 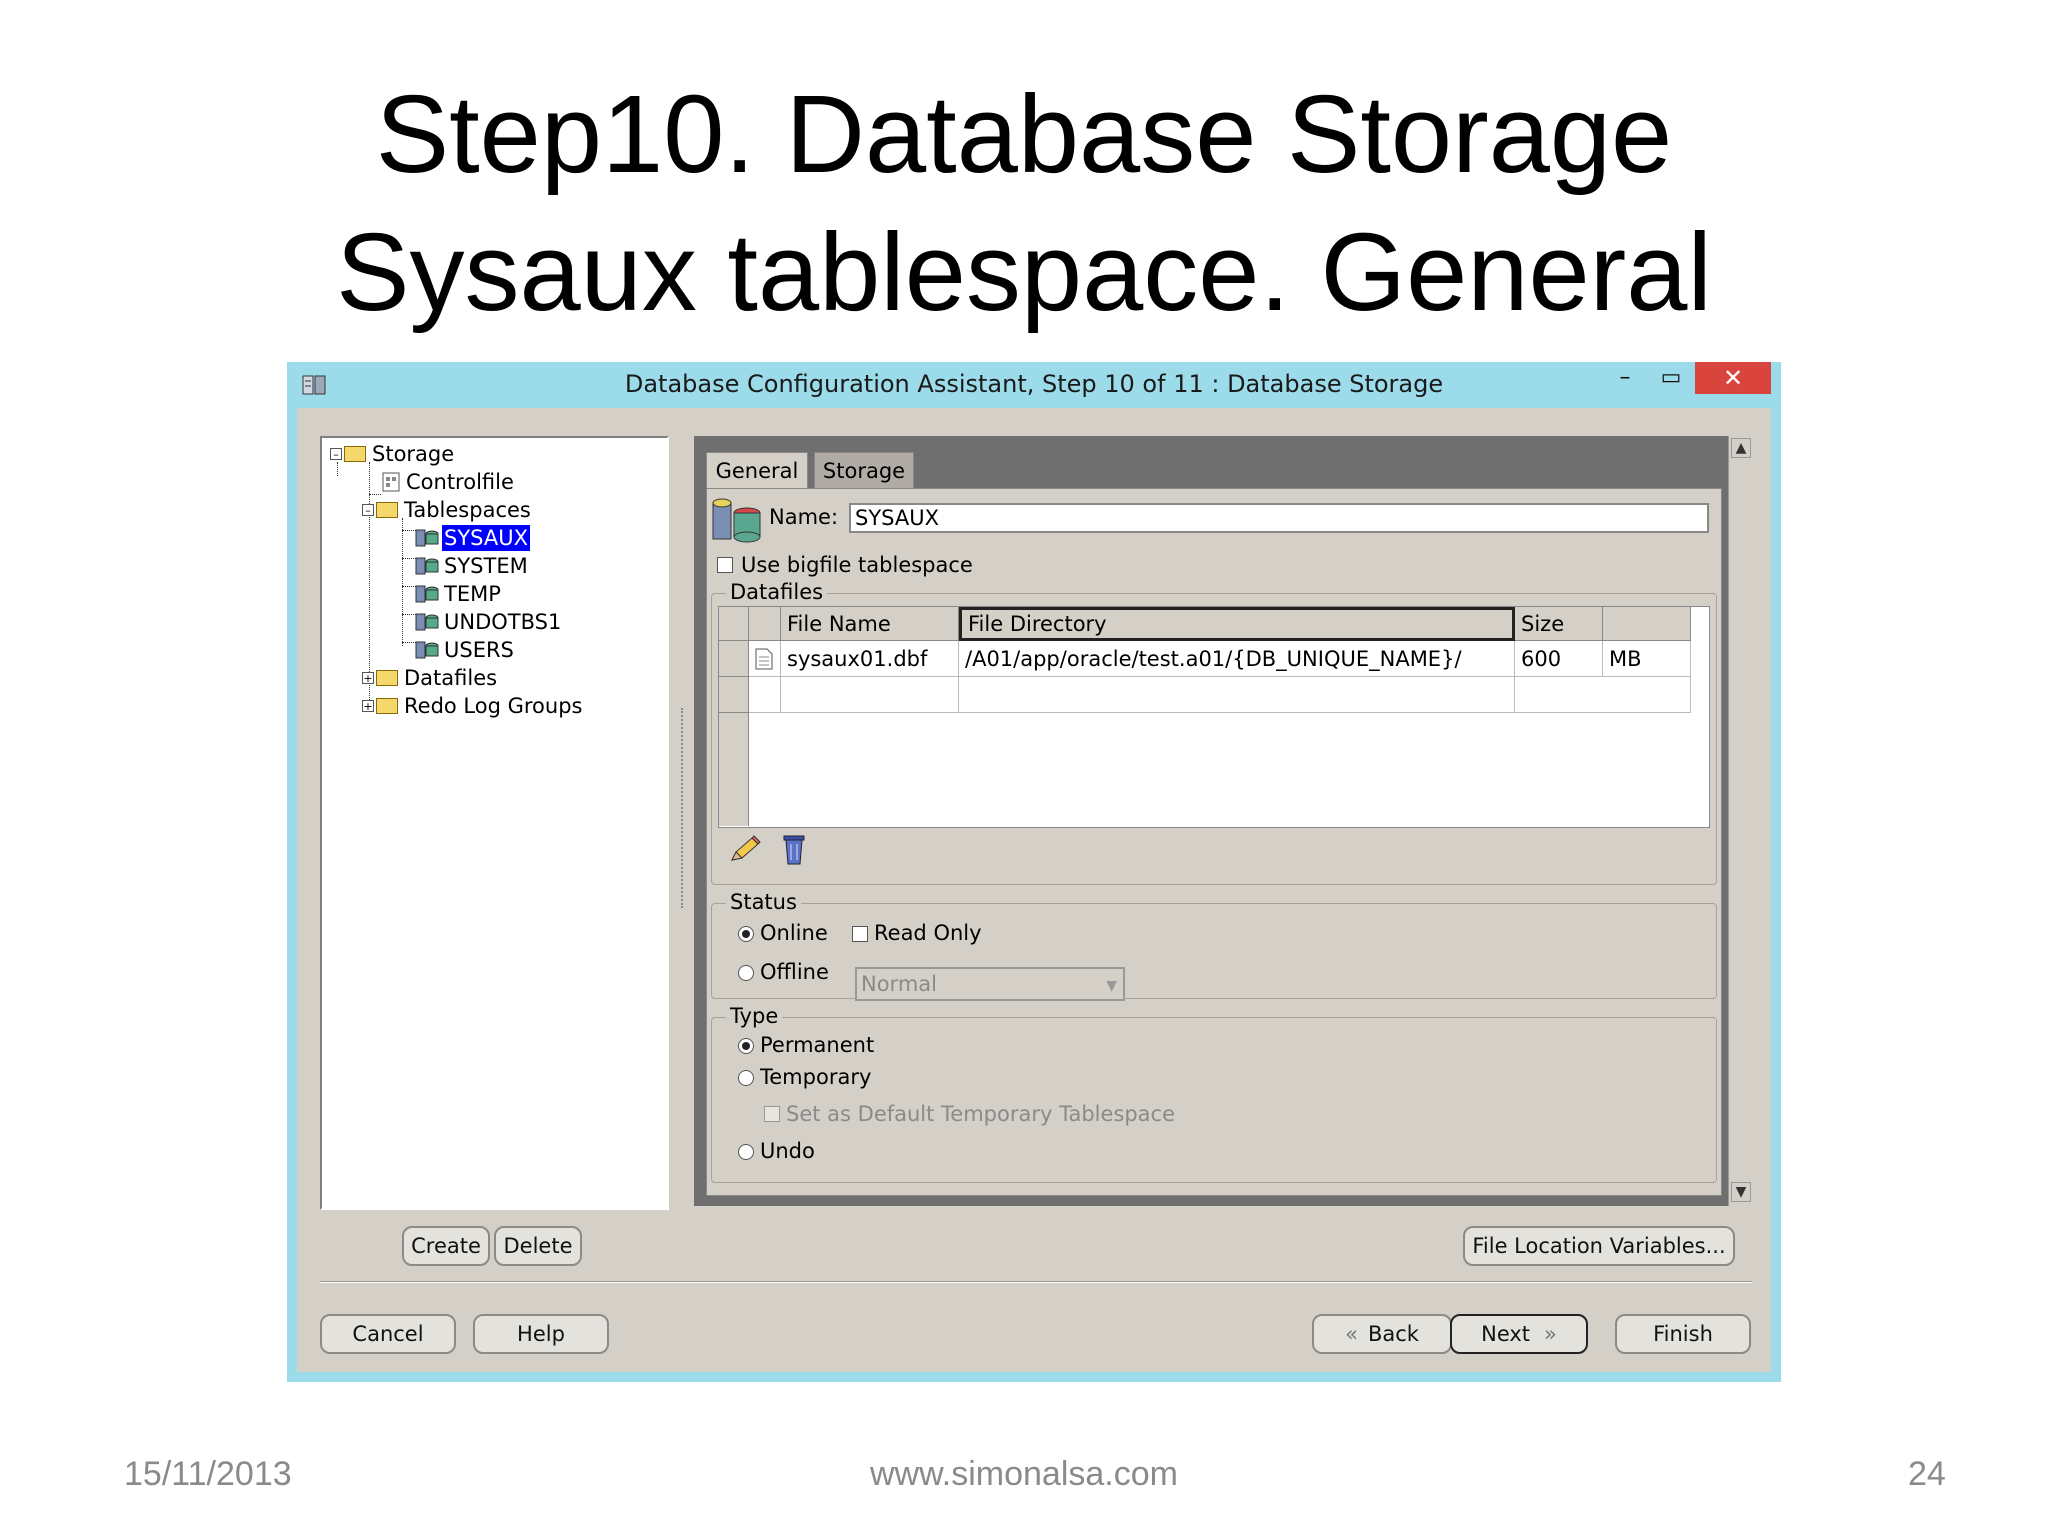 I want to click on cell-unit: MB, so click(x=1647, y=659).